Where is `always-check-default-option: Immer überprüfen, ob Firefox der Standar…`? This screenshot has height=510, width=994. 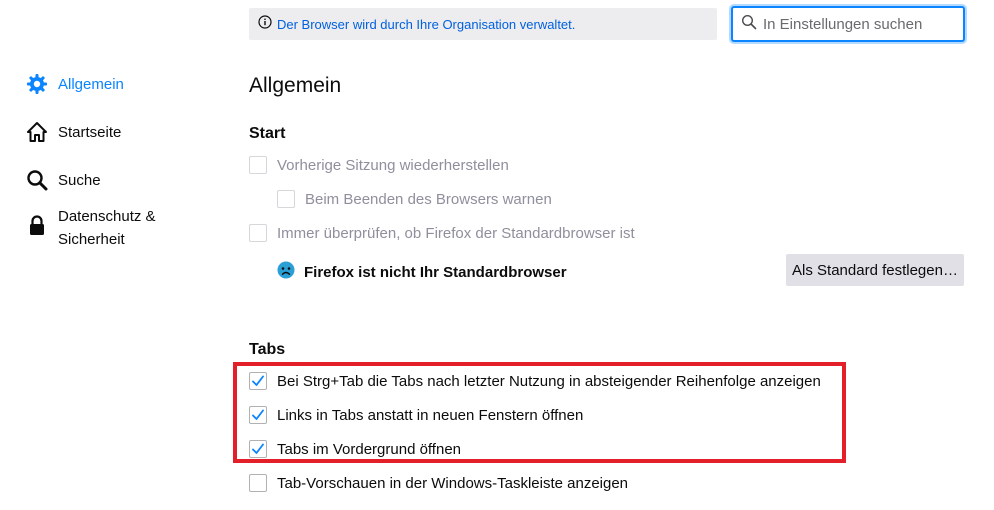
always-check-default-option: Immer überprüfen, ob Firefox der Standar… is located at coordinates (442, 233).